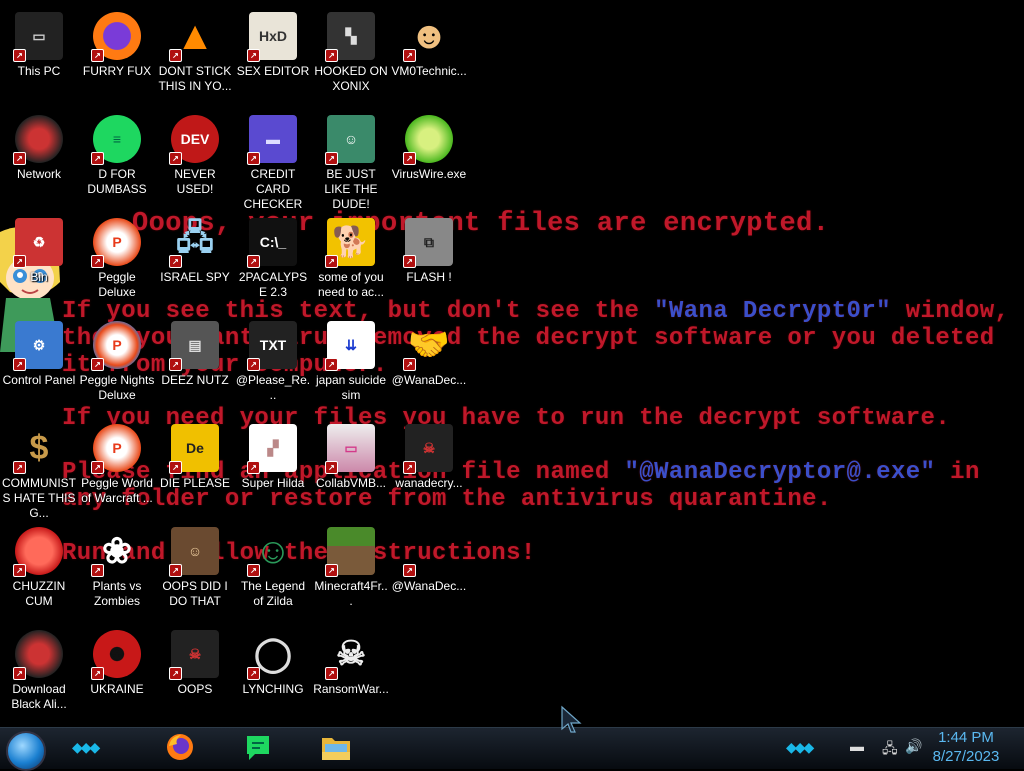 Image resolution: width=1024 pixels, height=771 pixels. I want to click on desktop-icon: ☺ ↗ OOPS DID I DO THAT, so click(195, 571).